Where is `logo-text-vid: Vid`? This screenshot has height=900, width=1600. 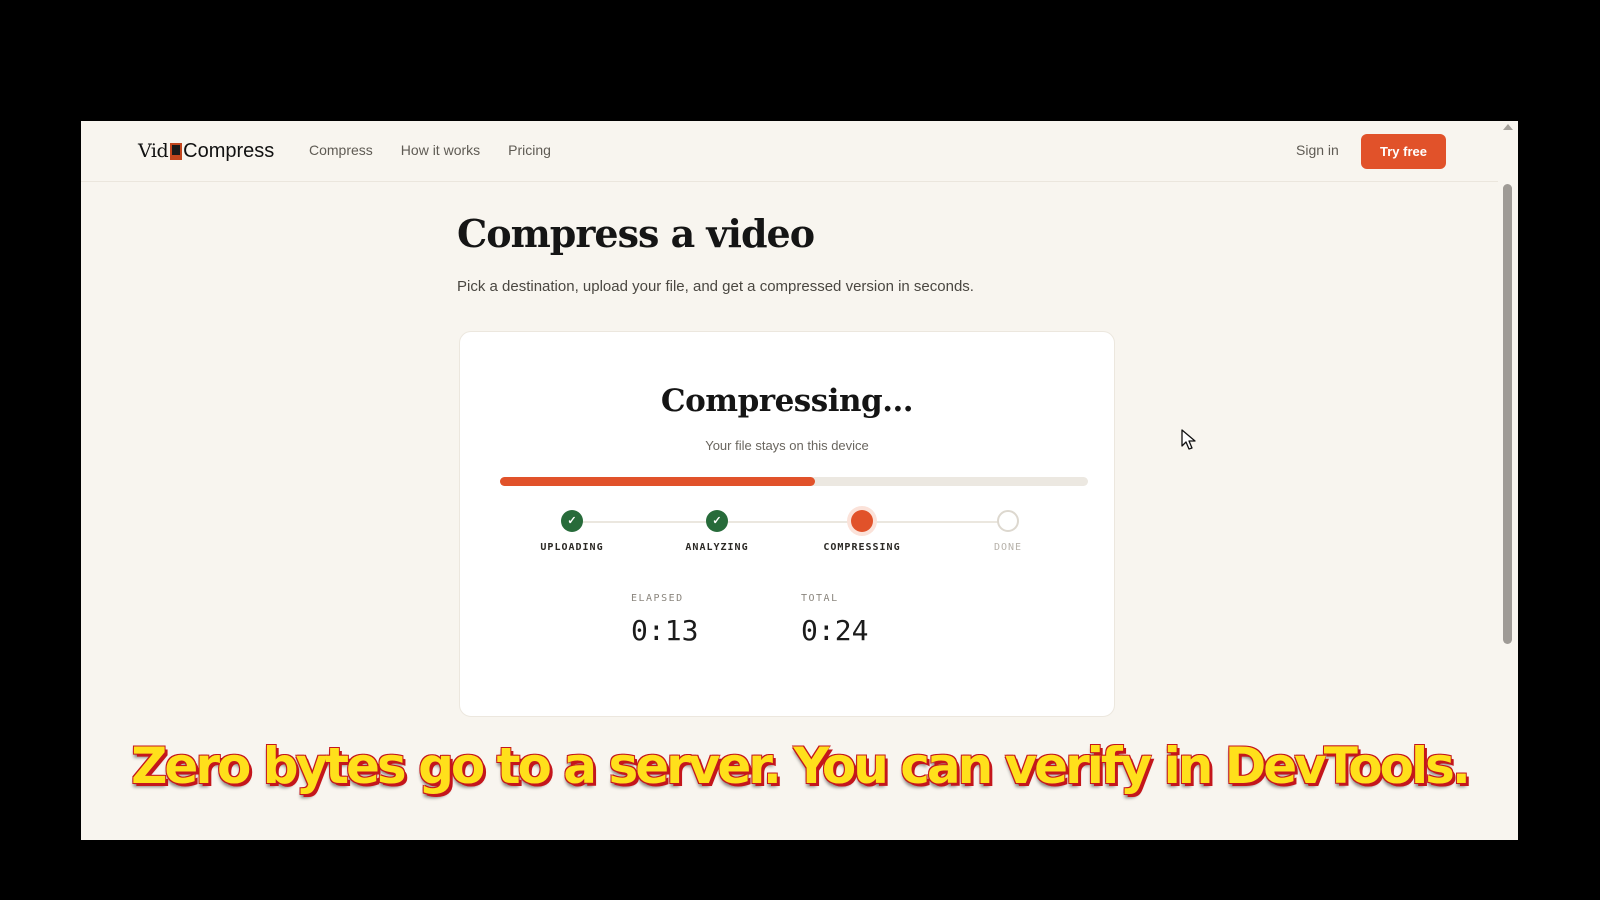 logo-text-vid: Vid is located at coordinates (153, 151).